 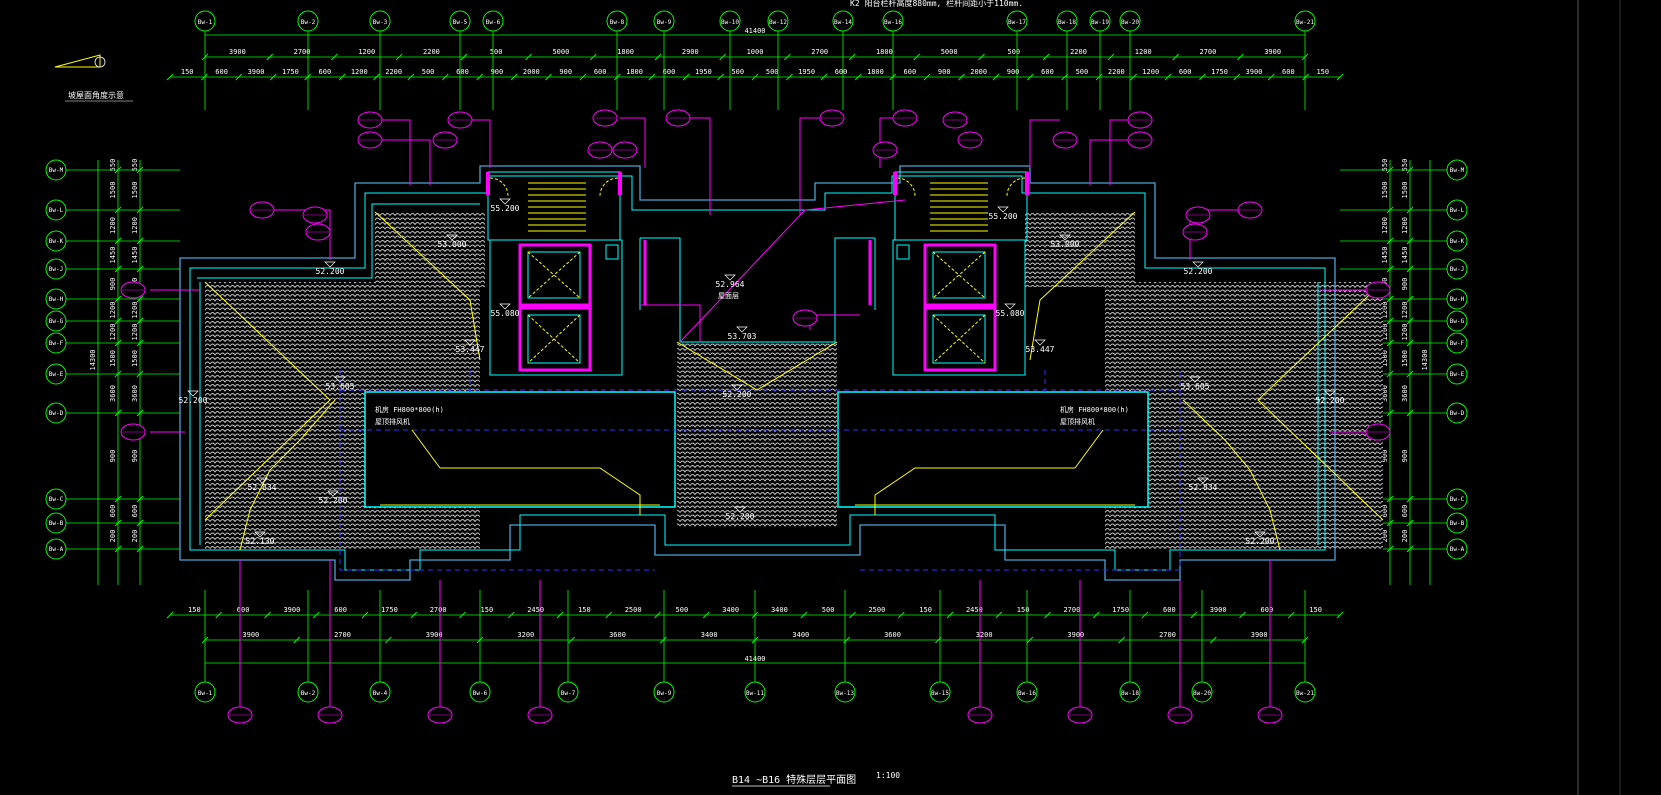 I want to click on grid-label-bottom: Bw-21, so click(x=1305, y=693).